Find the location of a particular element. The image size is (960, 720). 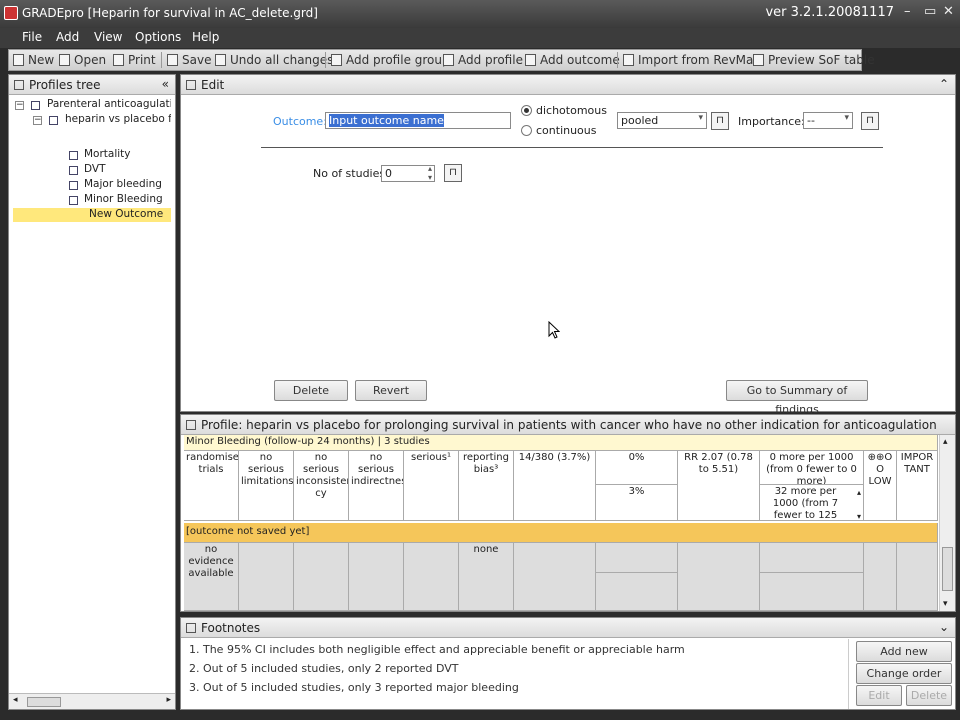

tree-item-outcome: Major bleeding is located at coordinates (123, 184).